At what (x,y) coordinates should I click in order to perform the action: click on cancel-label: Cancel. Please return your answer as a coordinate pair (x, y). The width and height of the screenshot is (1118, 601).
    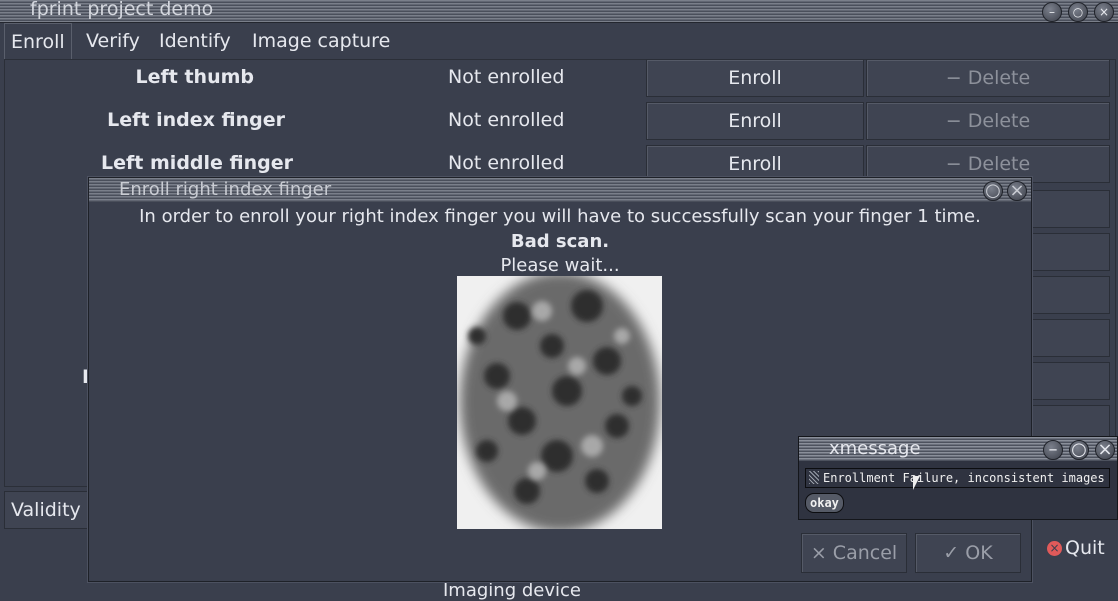
    Looking at the image, I should click on (865, 553).